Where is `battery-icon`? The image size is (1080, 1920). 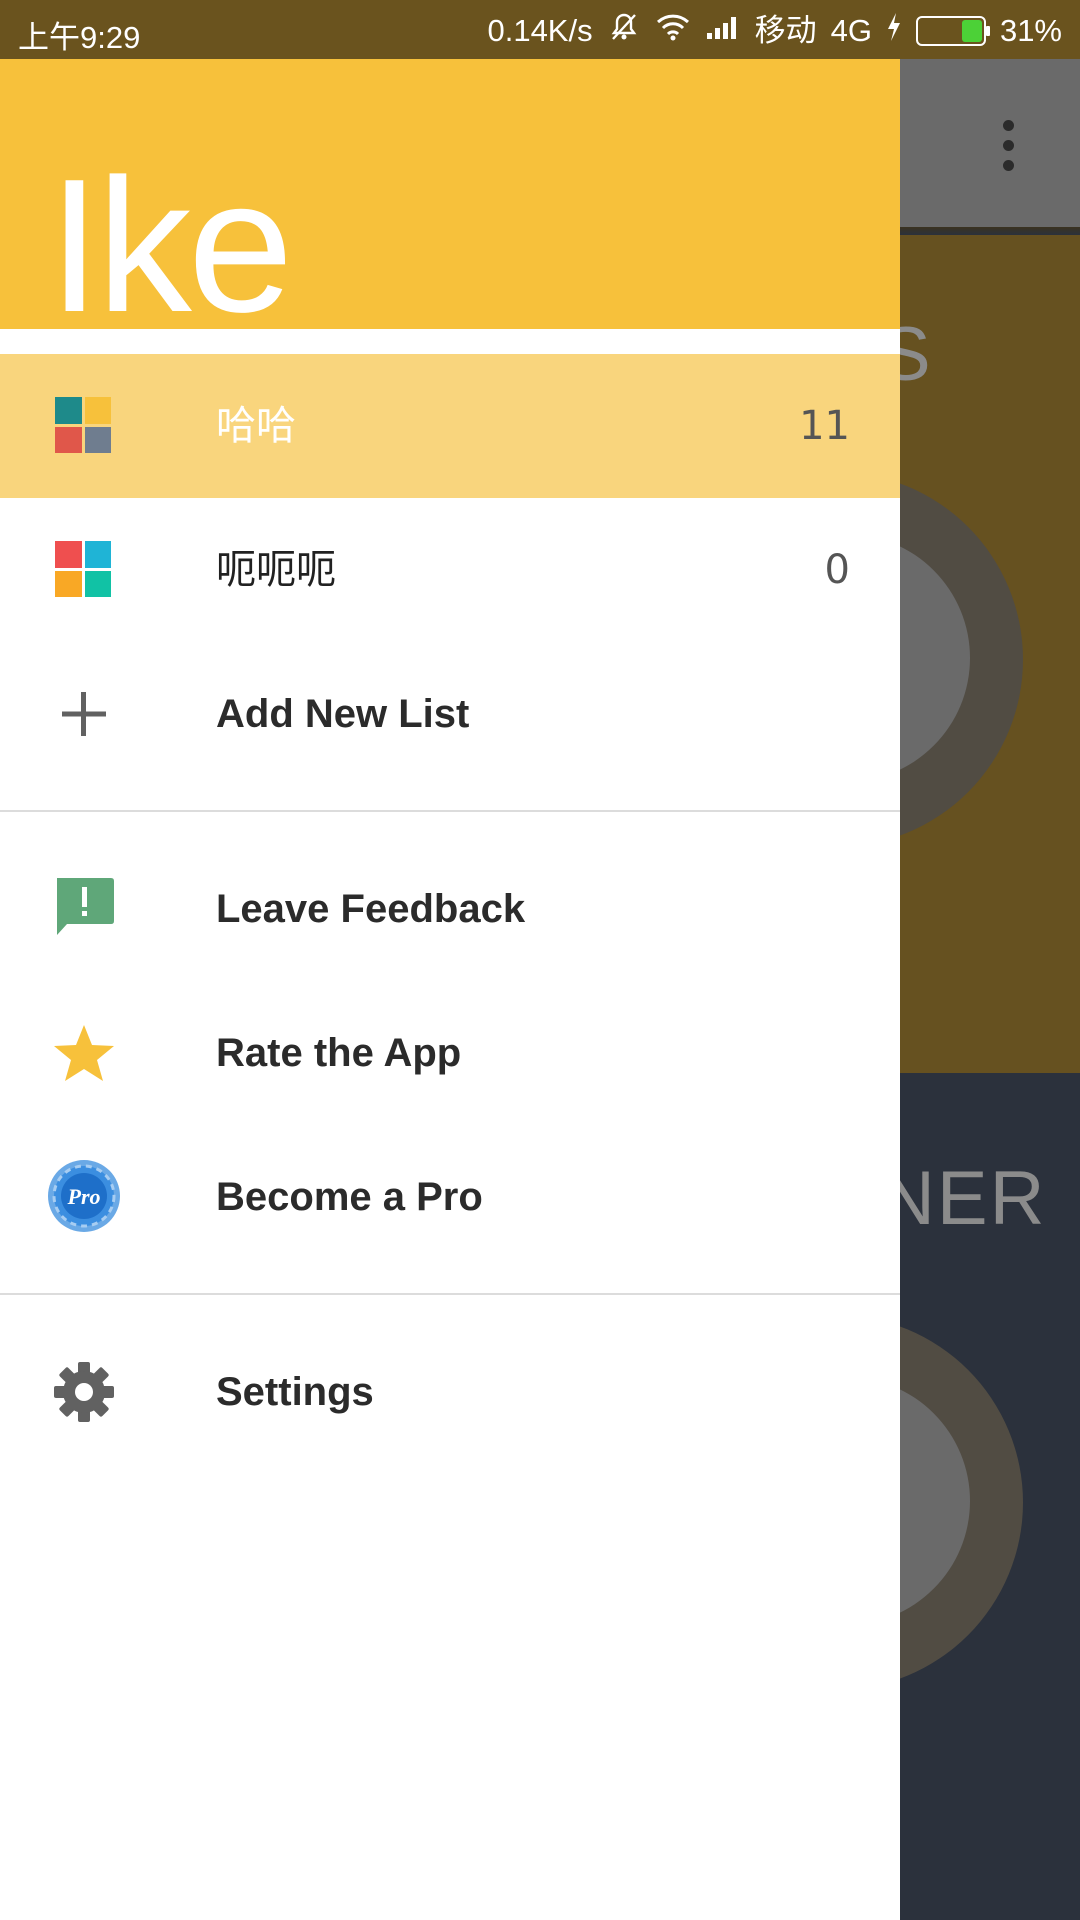
battery-icon is located at coordinates (952, 31).